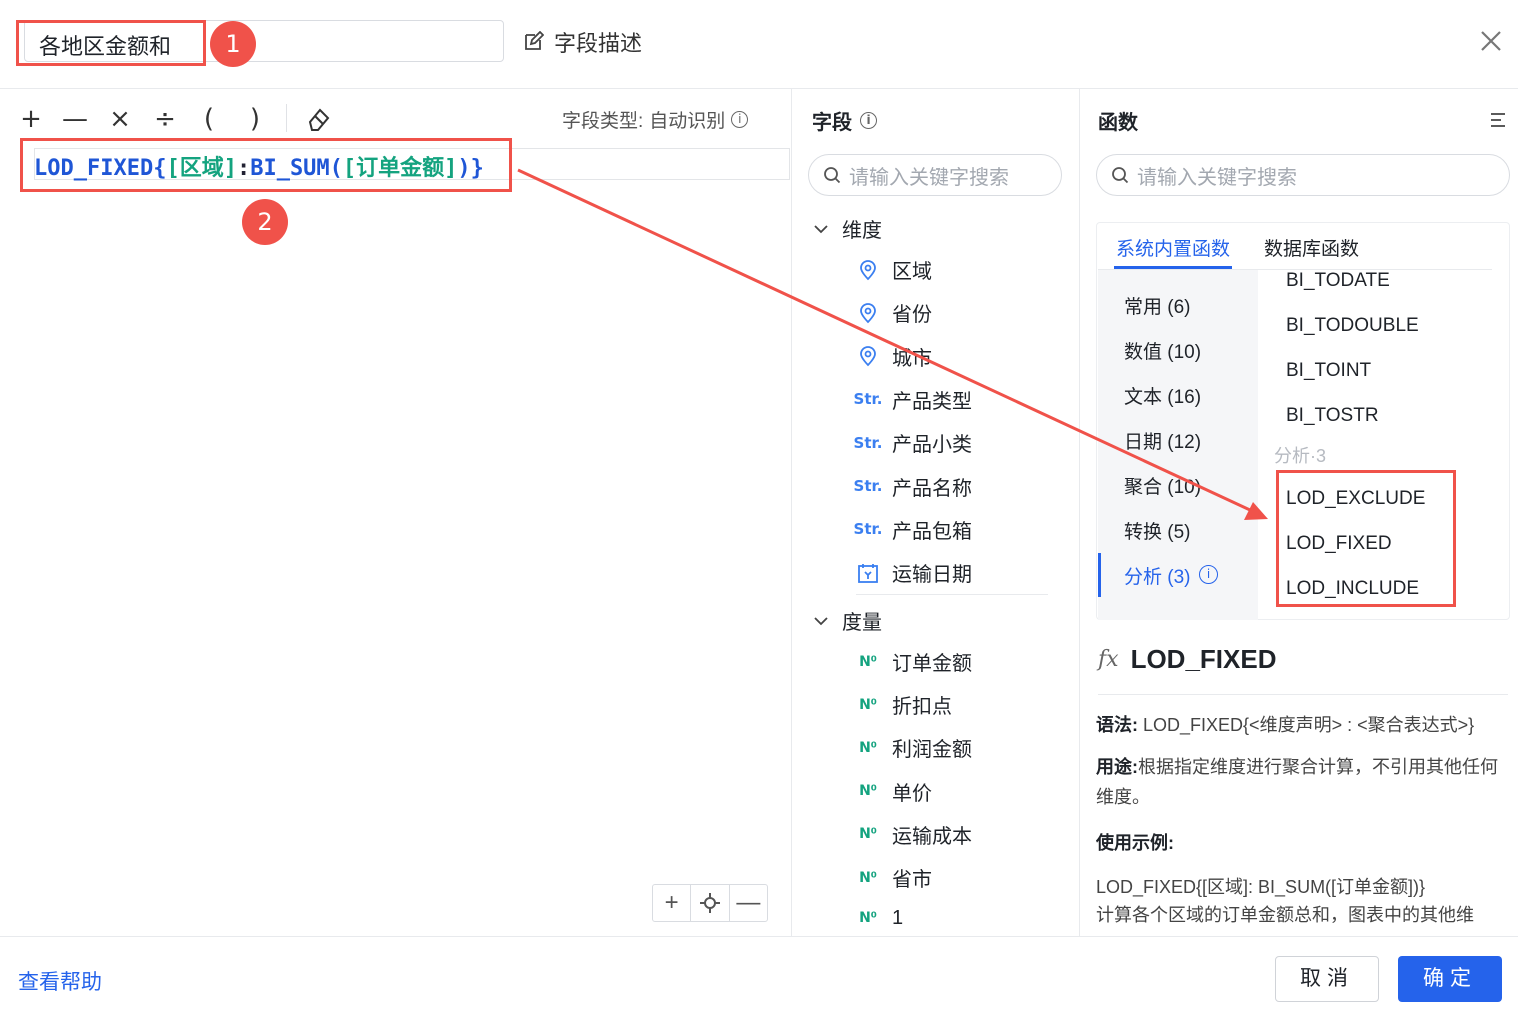 This screenshot has width=1518, height=1016. What do you see at coordinates (319, 119) in the screenshot?
I see `clear-format-button` at bounding box center [319, 119].